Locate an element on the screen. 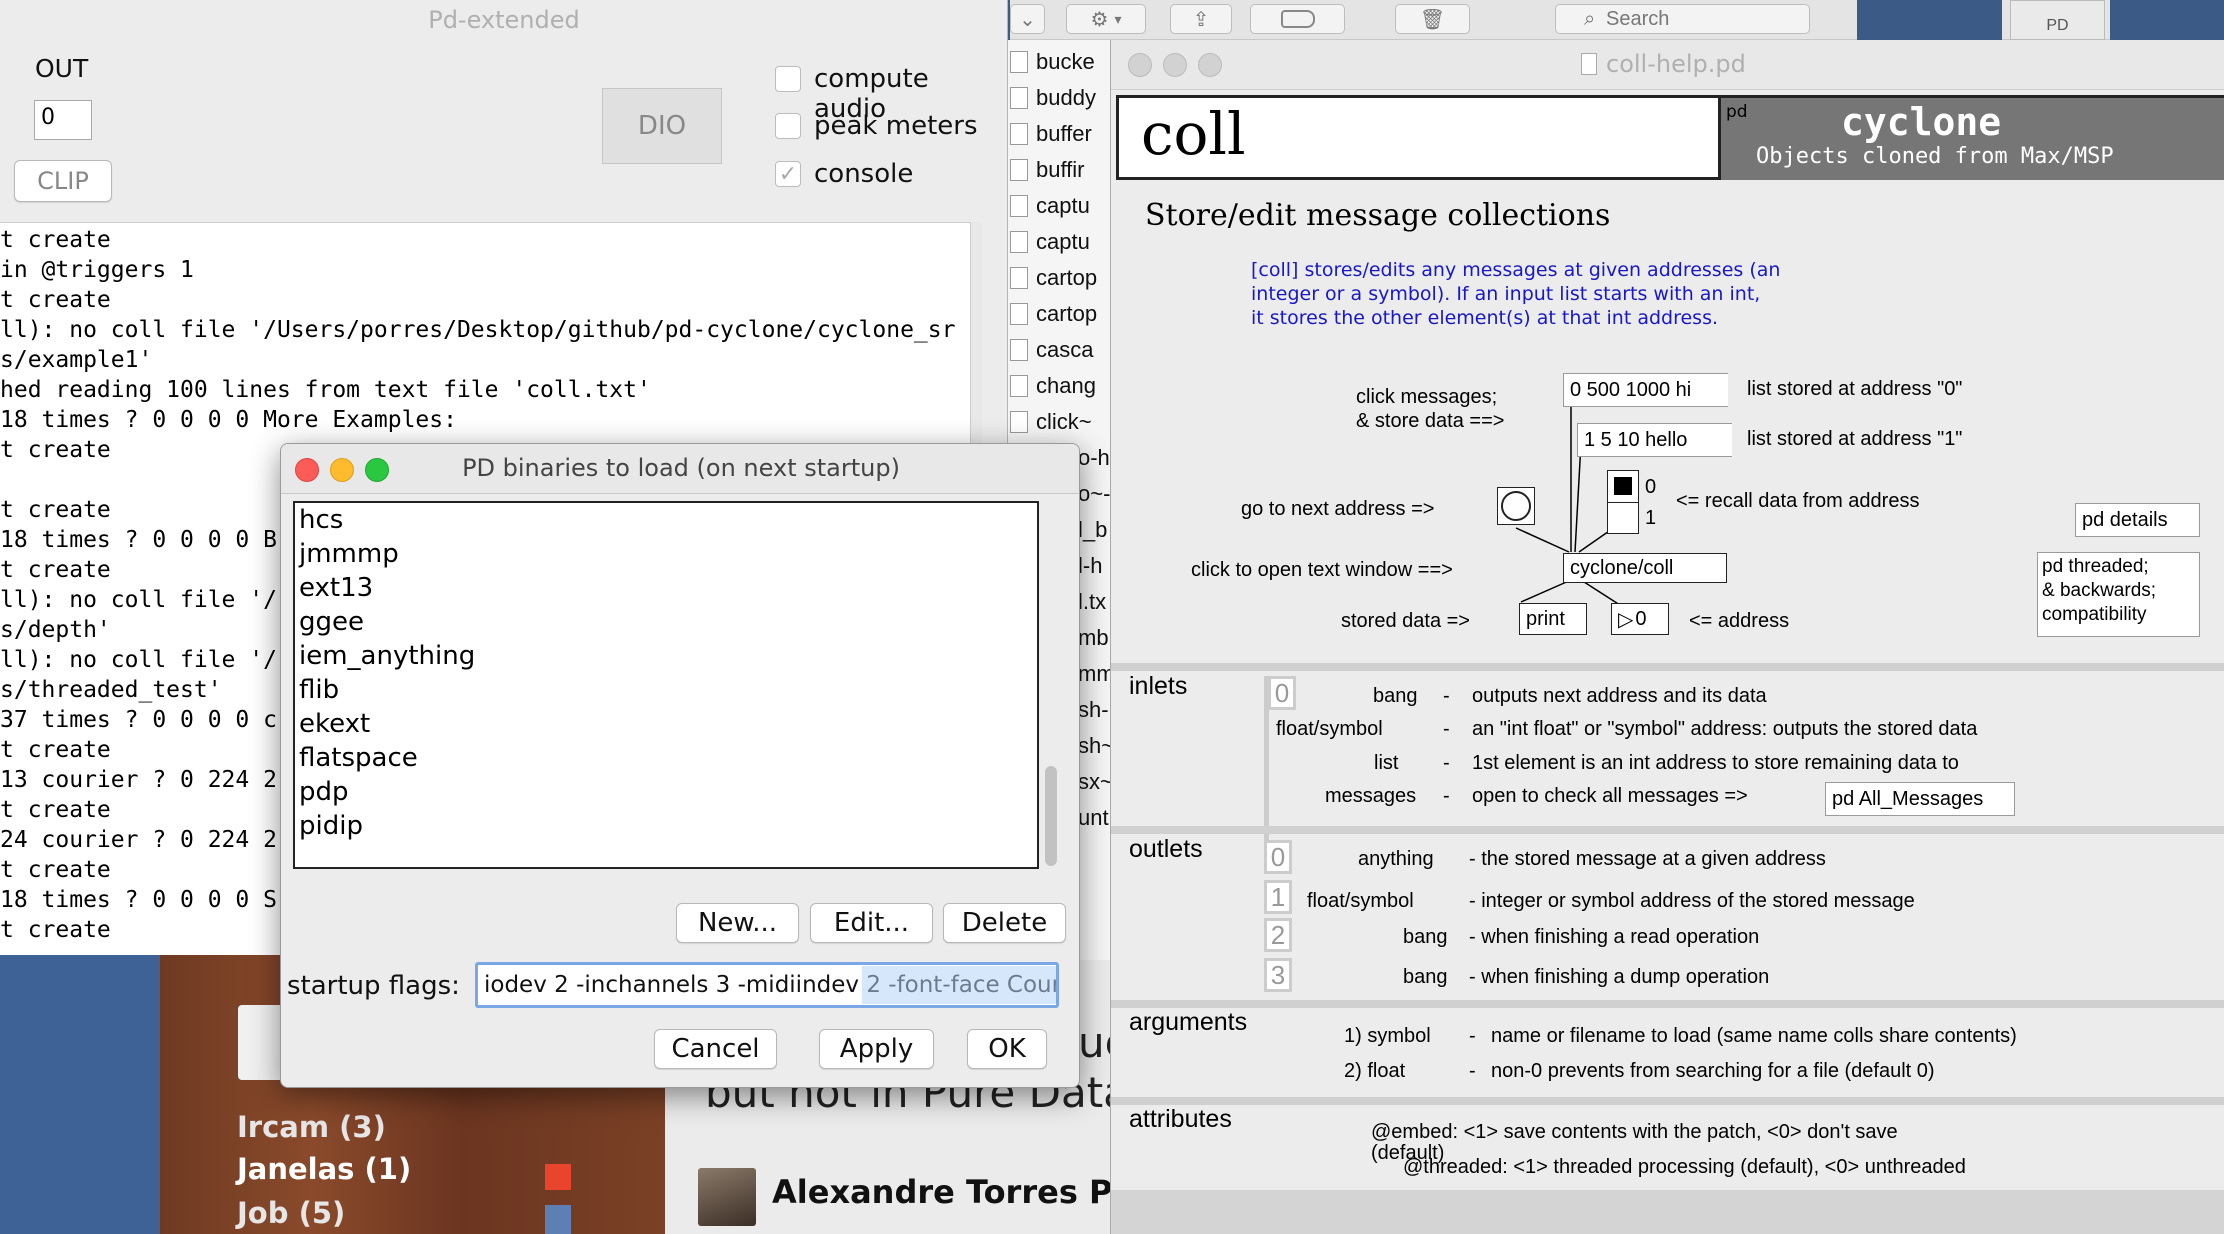  console-line: s/threaded_test' is located at coordinates (111, 690).